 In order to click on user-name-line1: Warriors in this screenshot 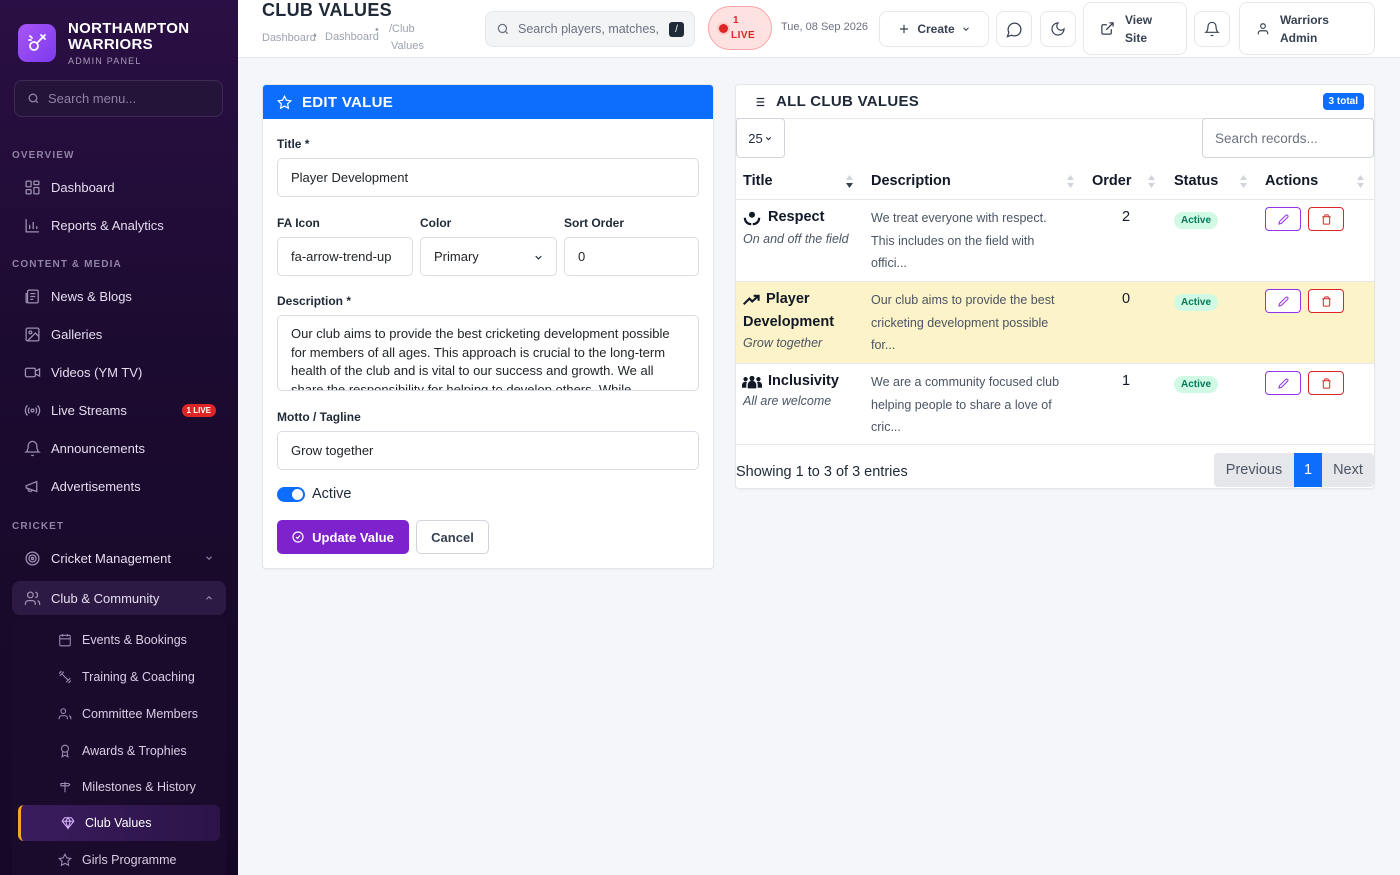, I will do `click(1304, 19)`.